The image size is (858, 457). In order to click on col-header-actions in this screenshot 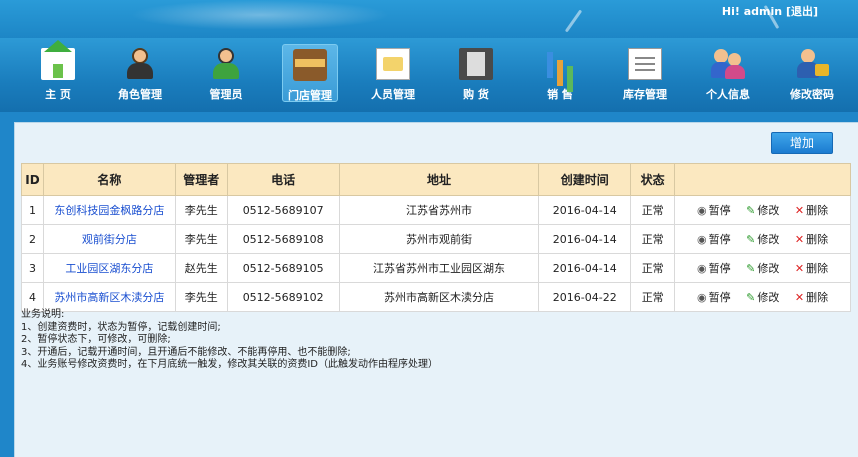, I will do `click(762, 179)`.